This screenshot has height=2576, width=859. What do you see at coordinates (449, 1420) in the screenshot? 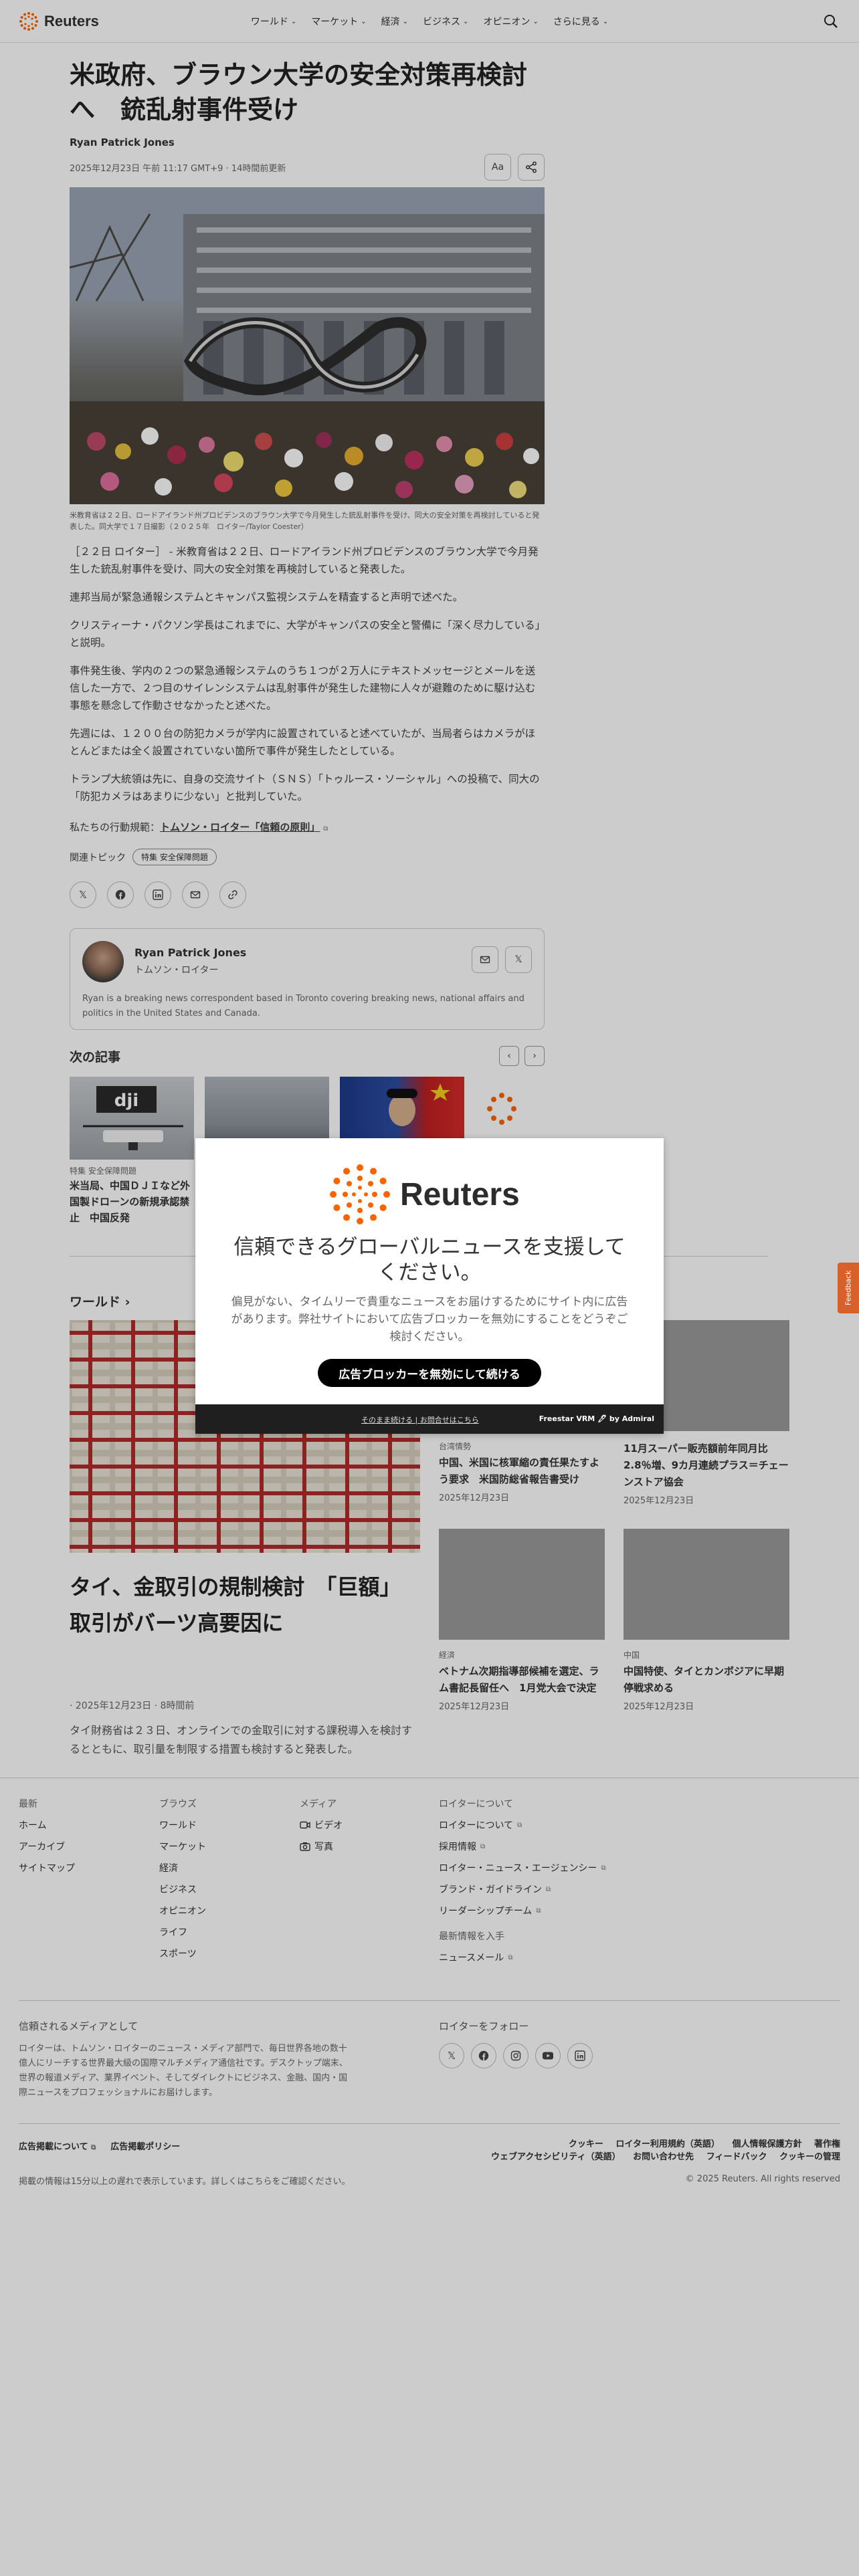
I see `contact-link: お問合せはこちら` at bounding box center [449, 1420].